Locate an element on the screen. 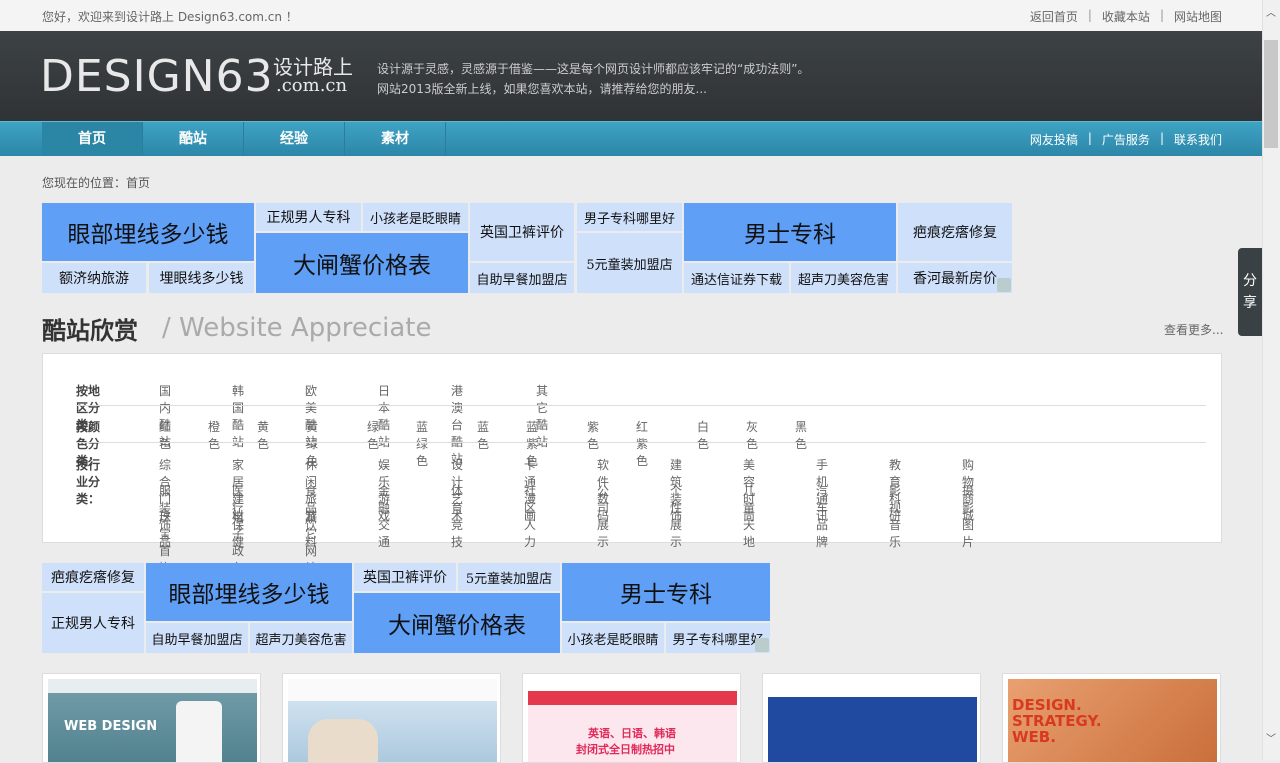 Image resolution: width=1280 pixels, height=763 pixels. scroll-down-icon: ﹀ is located at coordinates (1271, 737).